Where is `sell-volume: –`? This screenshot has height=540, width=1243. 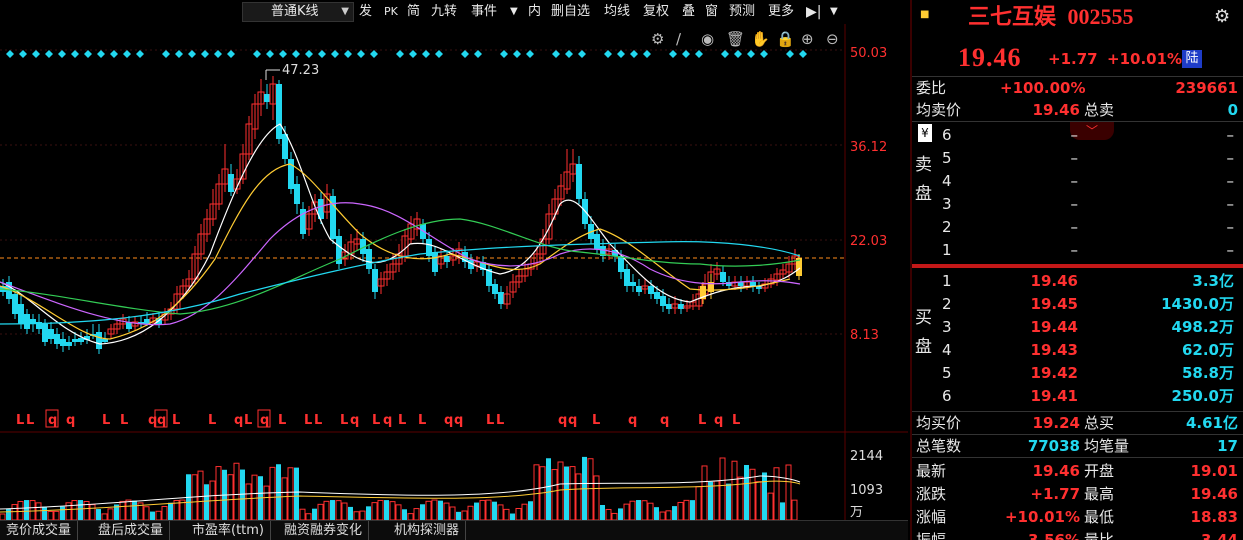
sell-volume: – is located at coordinates (1230, 250).